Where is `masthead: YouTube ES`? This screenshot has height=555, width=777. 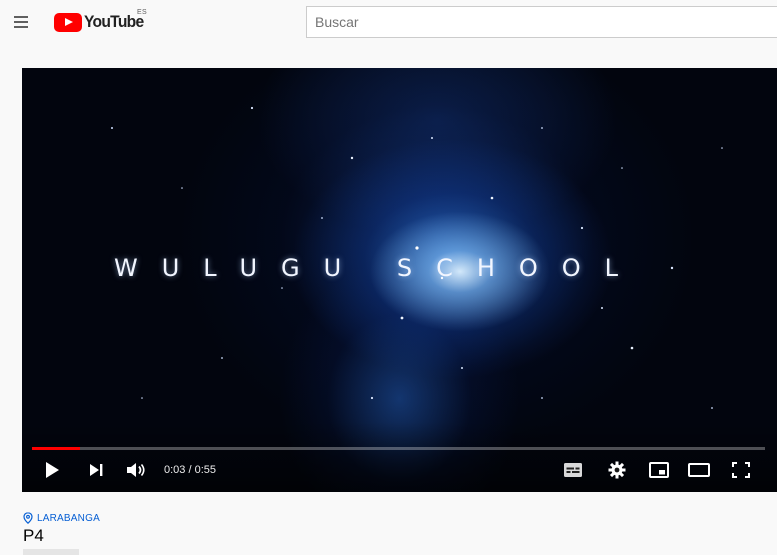
masthead: YouTube ES is located at coordinates (388, 22).